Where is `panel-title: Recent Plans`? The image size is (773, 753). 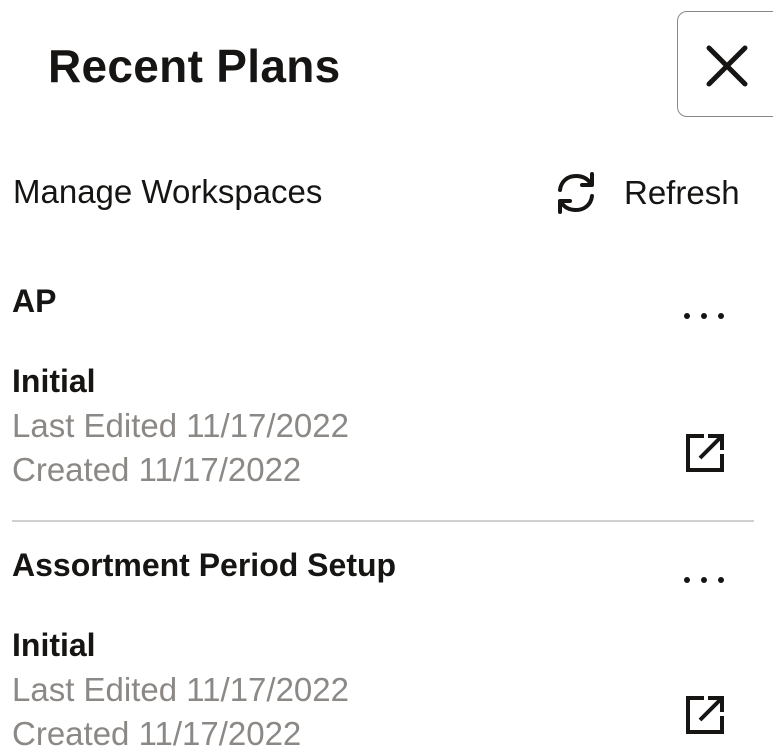 panel-title: Recent Plans is located at coordinates (194, 66).